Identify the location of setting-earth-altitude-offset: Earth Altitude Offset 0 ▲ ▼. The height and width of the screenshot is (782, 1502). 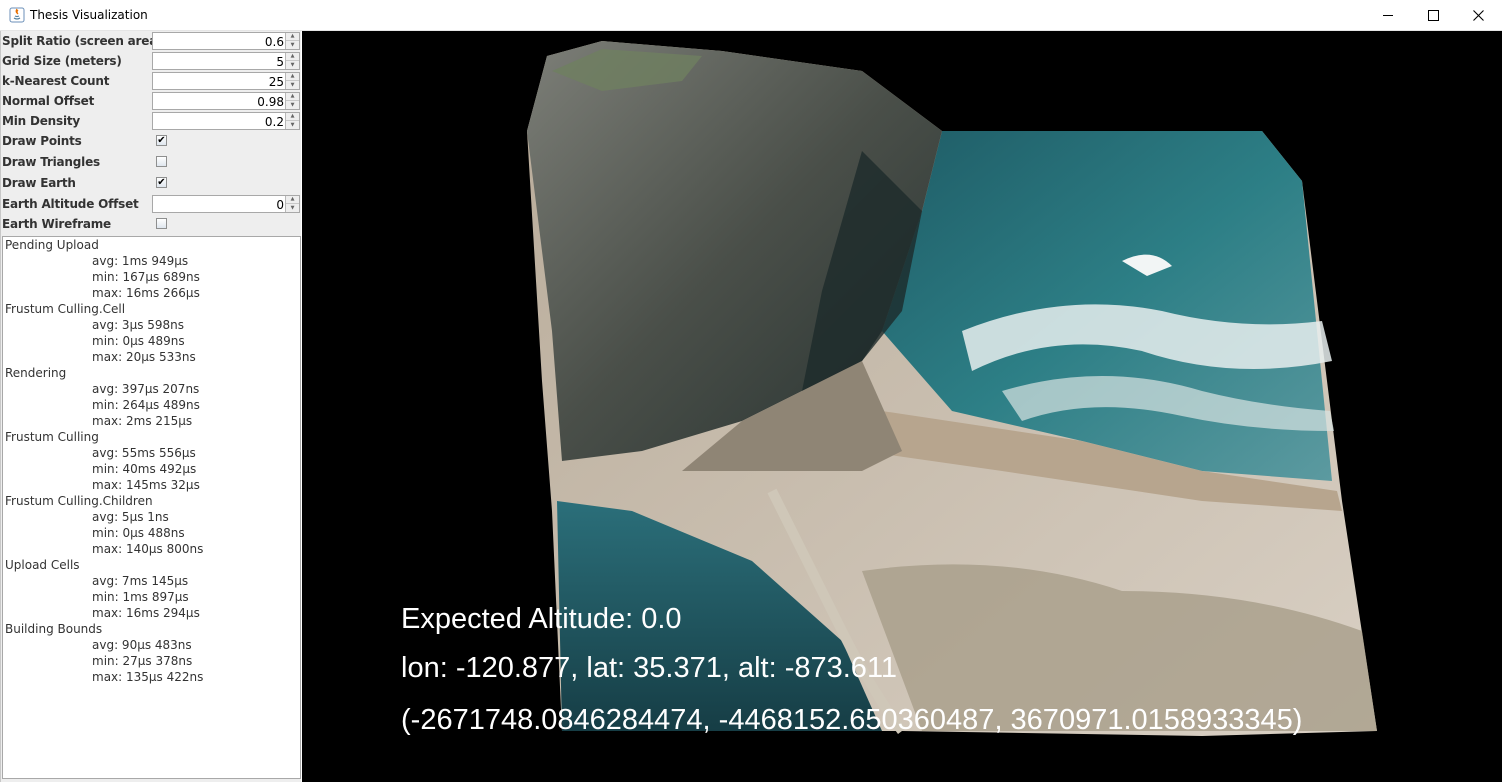
(151, 204).